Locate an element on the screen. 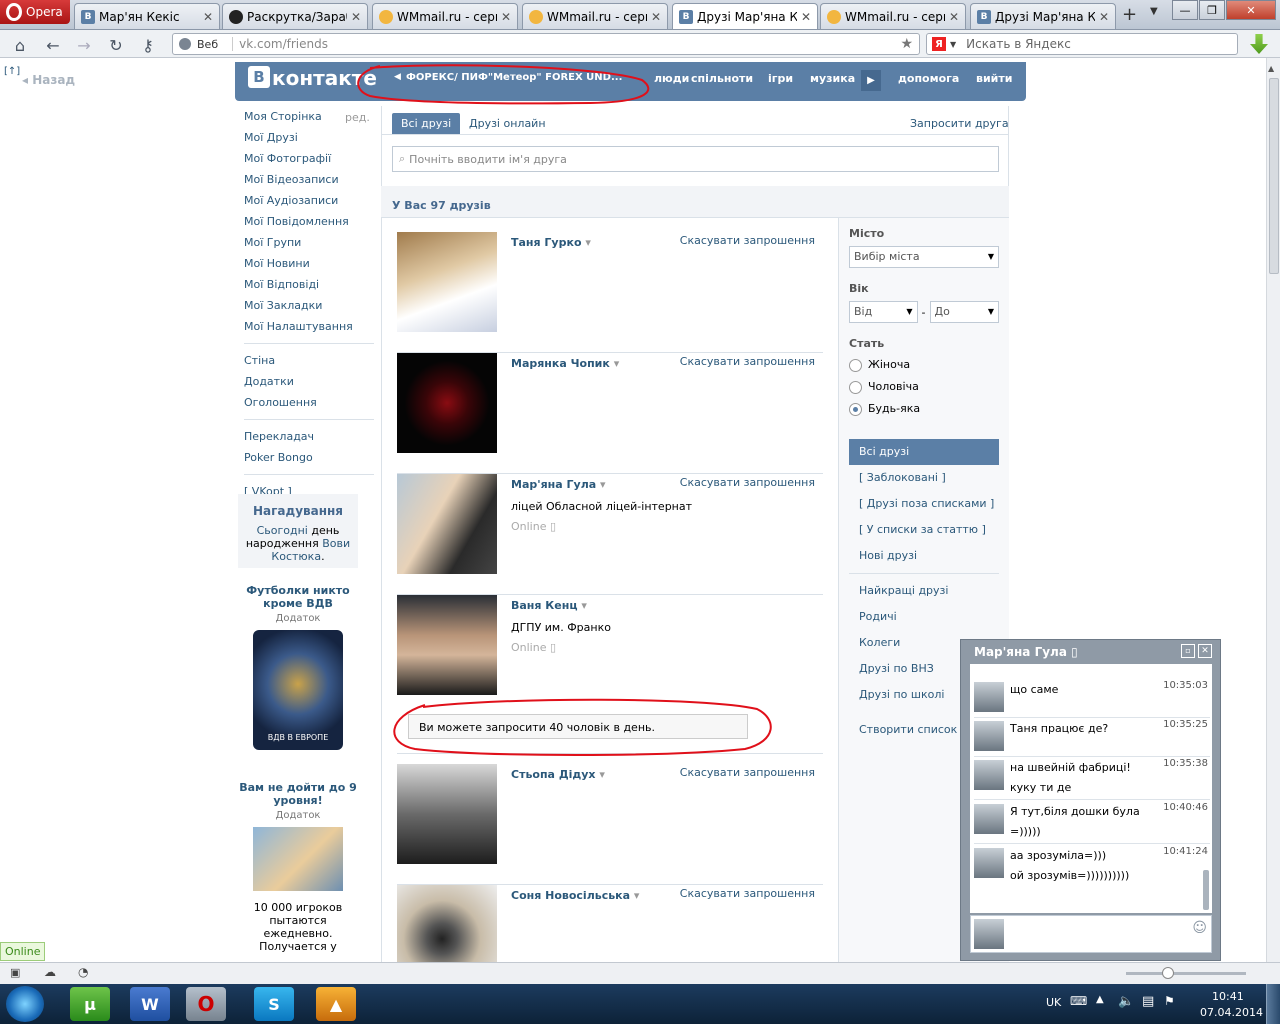 Image resolution: width=1280 pixels, height=1024 pixels. tab-1: B Мар'ян Кекіс ✕ is located at coordinates (147, 16).